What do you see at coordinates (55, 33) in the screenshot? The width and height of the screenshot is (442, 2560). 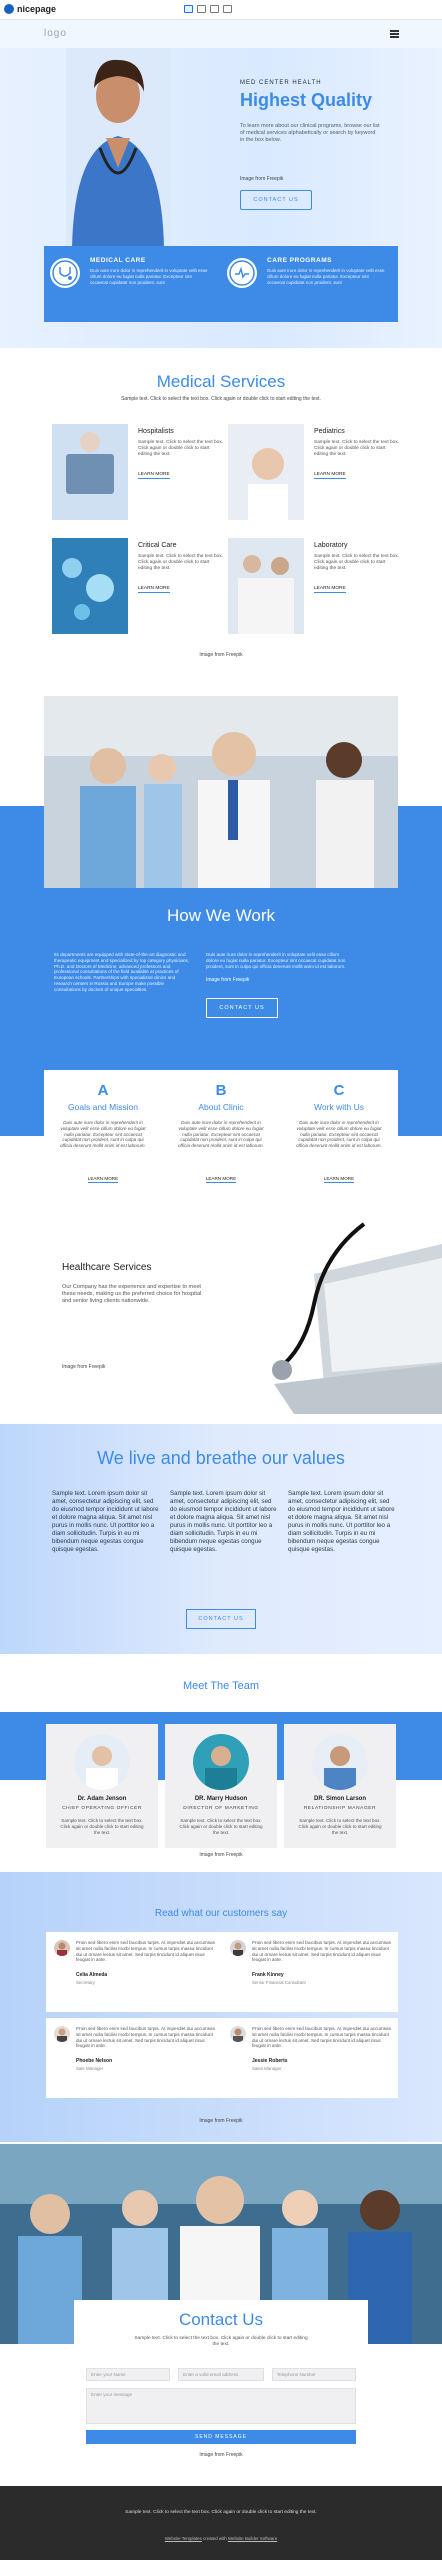 I see `site-logo: logo` at bounding box center [55, 33].